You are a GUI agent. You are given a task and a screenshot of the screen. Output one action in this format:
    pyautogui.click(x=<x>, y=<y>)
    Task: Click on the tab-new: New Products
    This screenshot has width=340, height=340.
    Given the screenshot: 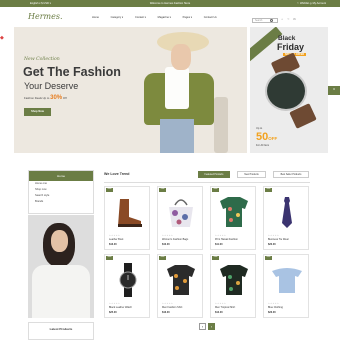 What is the action you would take?
    pyautogui.click(x=251, y=174)
    